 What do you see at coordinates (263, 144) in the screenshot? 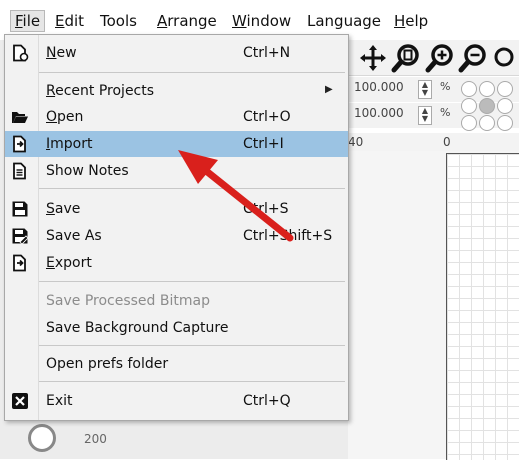
I see `menu-item-shortcut: Ctrl+I` at bounding box center [263, 144].